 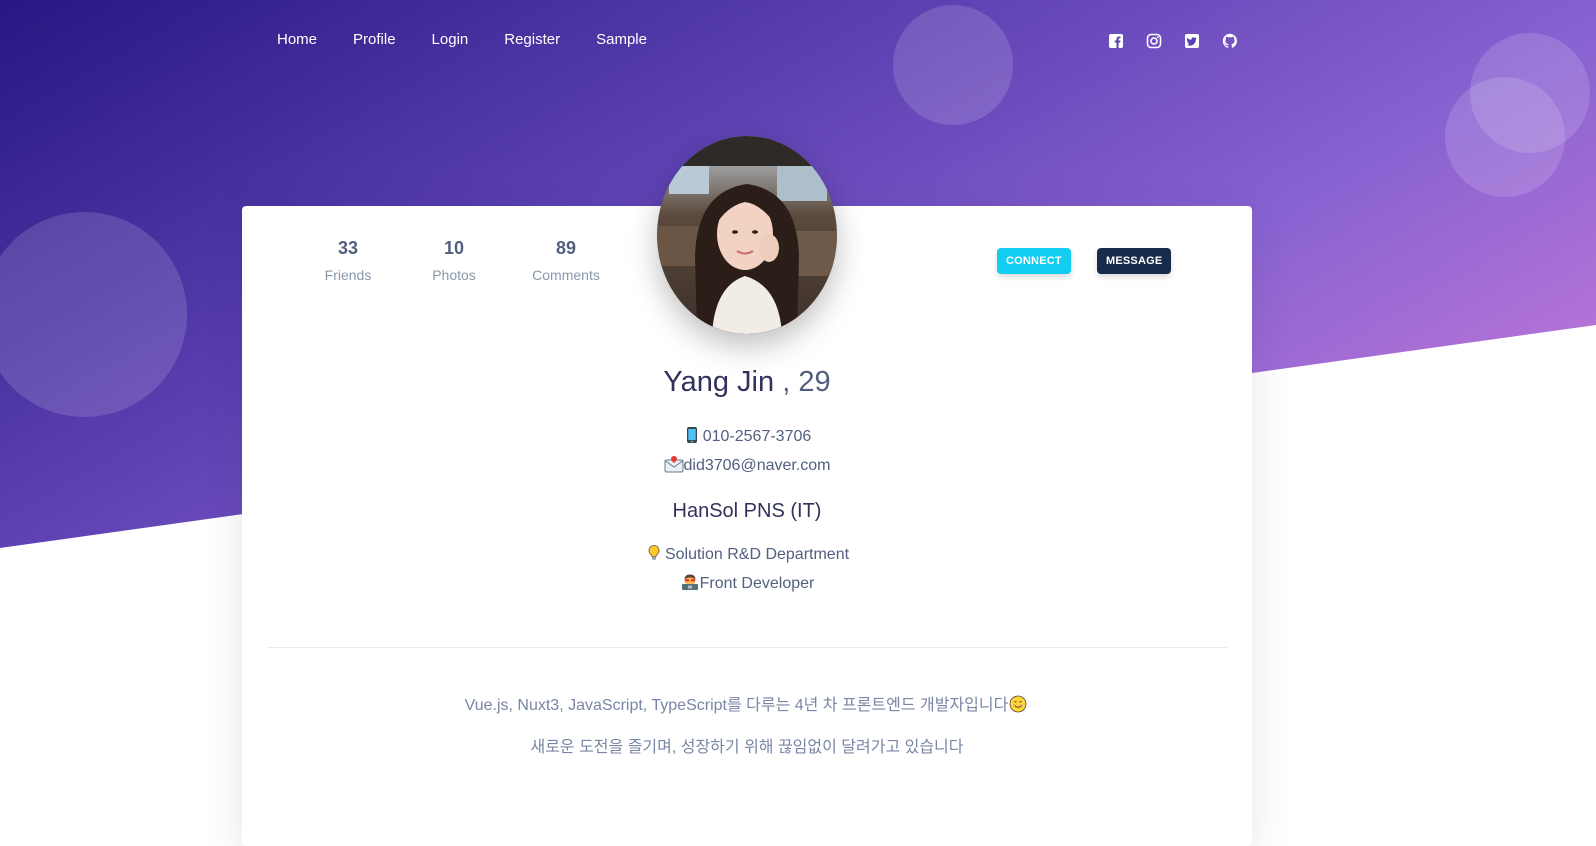 What do you see at coordinates (1018, 704) in the screenshot?
I see `smiling-face-icon` at bounding box center [1018, 704].